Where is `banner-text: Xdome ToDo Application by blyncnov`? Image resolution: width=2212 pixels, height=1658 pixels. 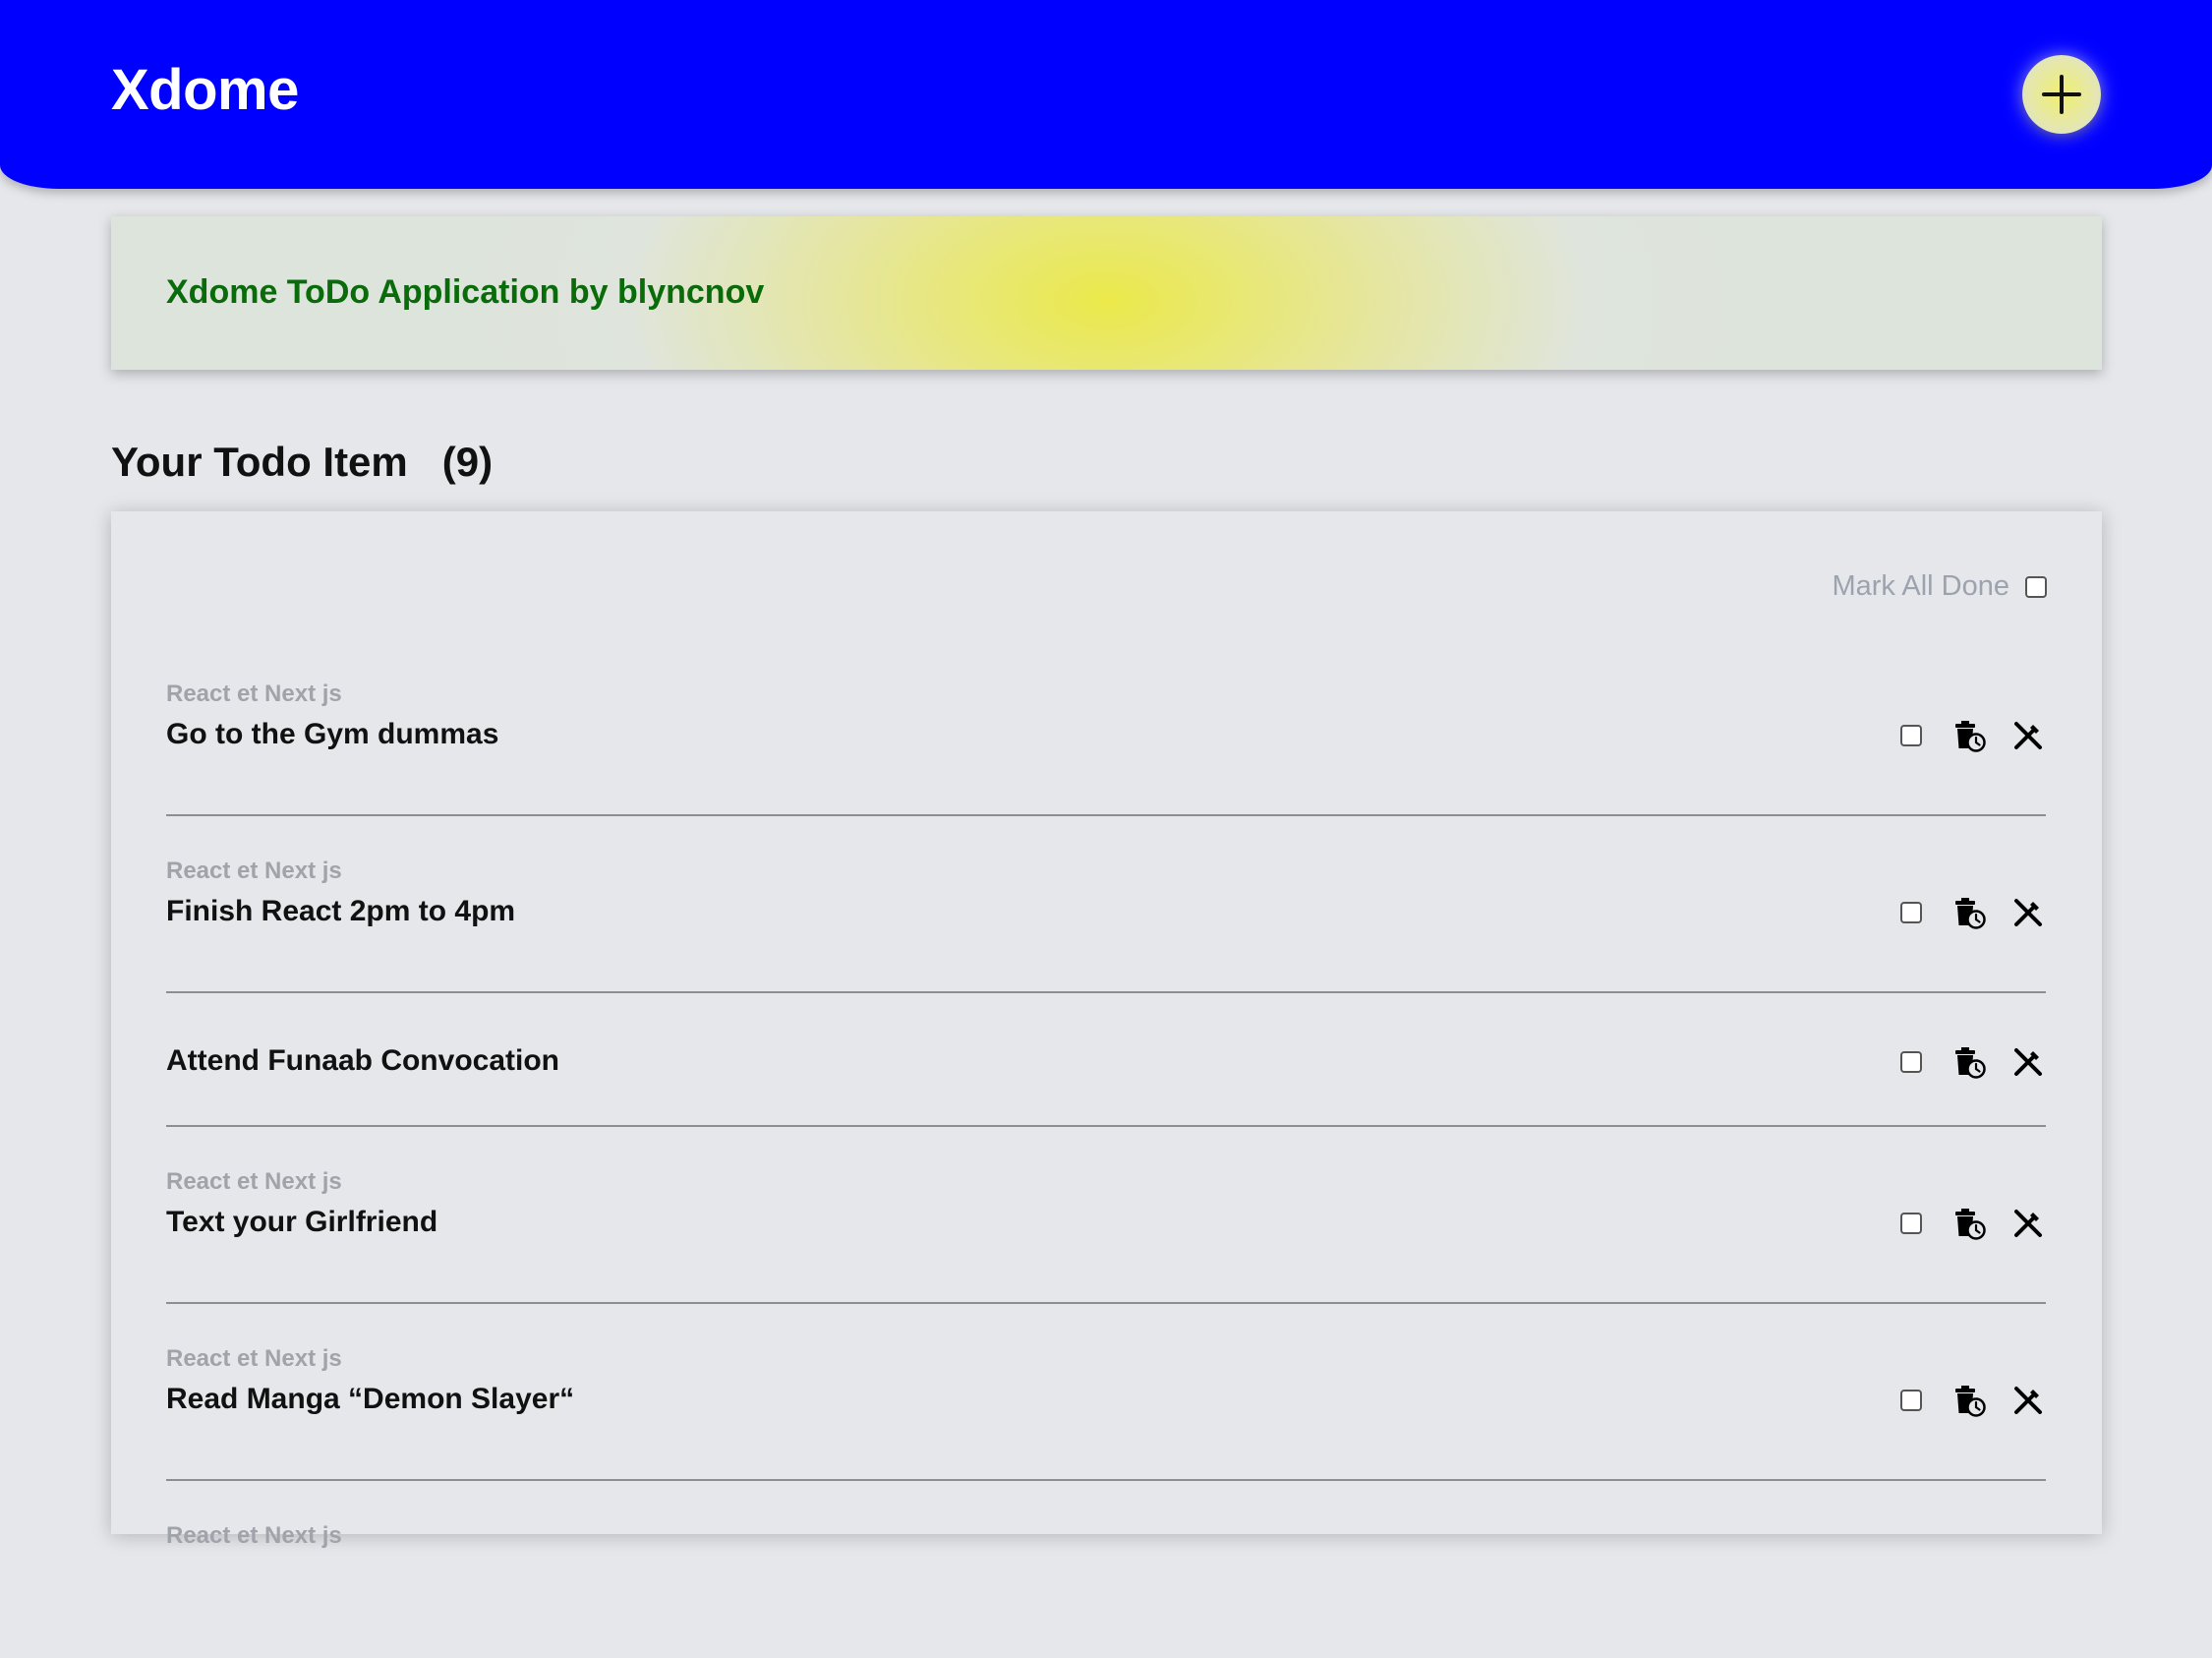
banner-text: Xdome ToDo Application by blyncnov is located at coordinates (465, 292).